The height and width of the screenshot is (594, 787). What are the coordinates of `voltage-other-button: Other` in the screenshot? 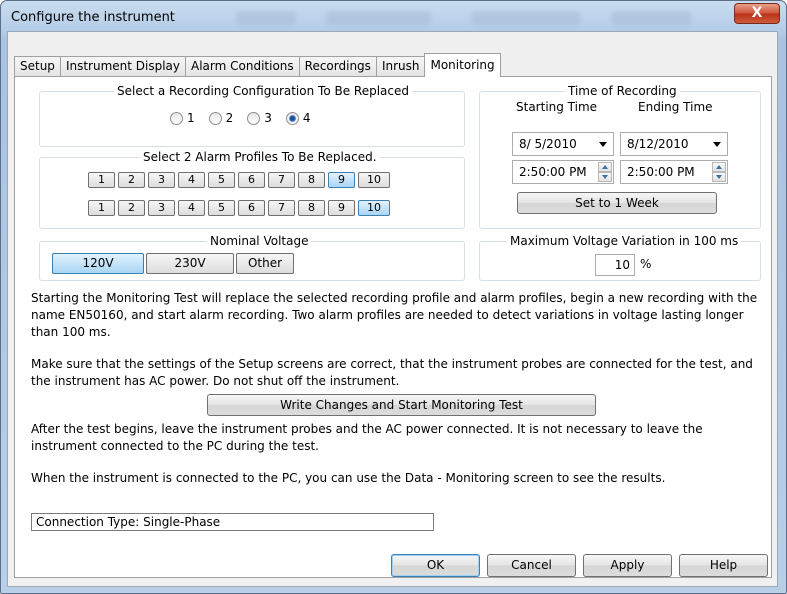 It's located at (265, 263).